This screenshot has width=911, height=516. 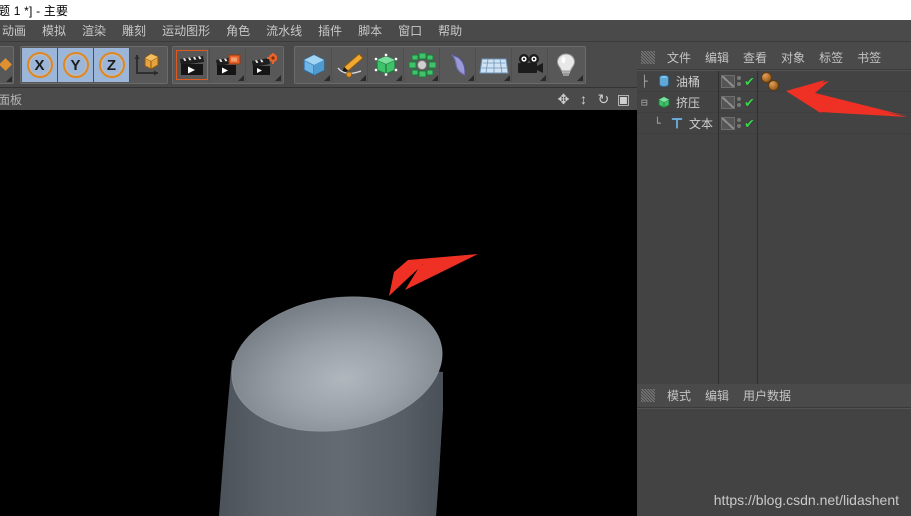 What do you see at coordinates (350, 65) in the screenshot?
I see `add-spline-pen-button` at bounding box center [350, 65].